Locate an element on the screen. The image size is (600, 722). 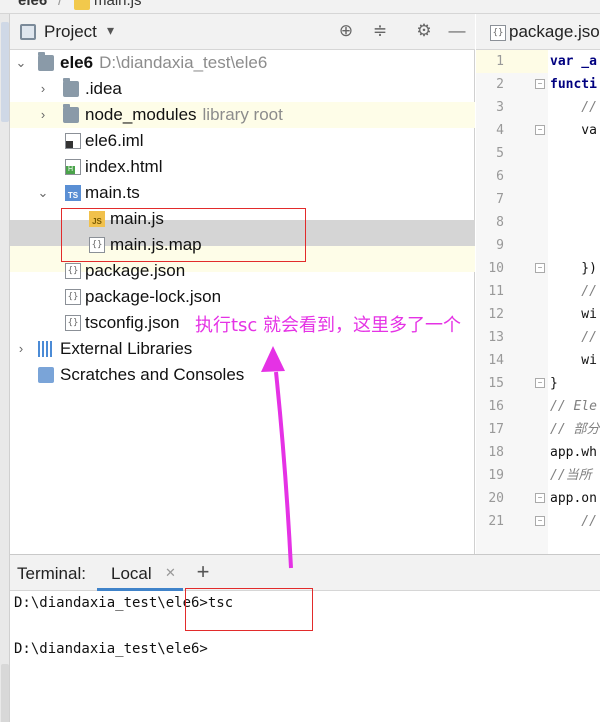
tree-item-index-html: index.html is located at coordinates (242, 167).